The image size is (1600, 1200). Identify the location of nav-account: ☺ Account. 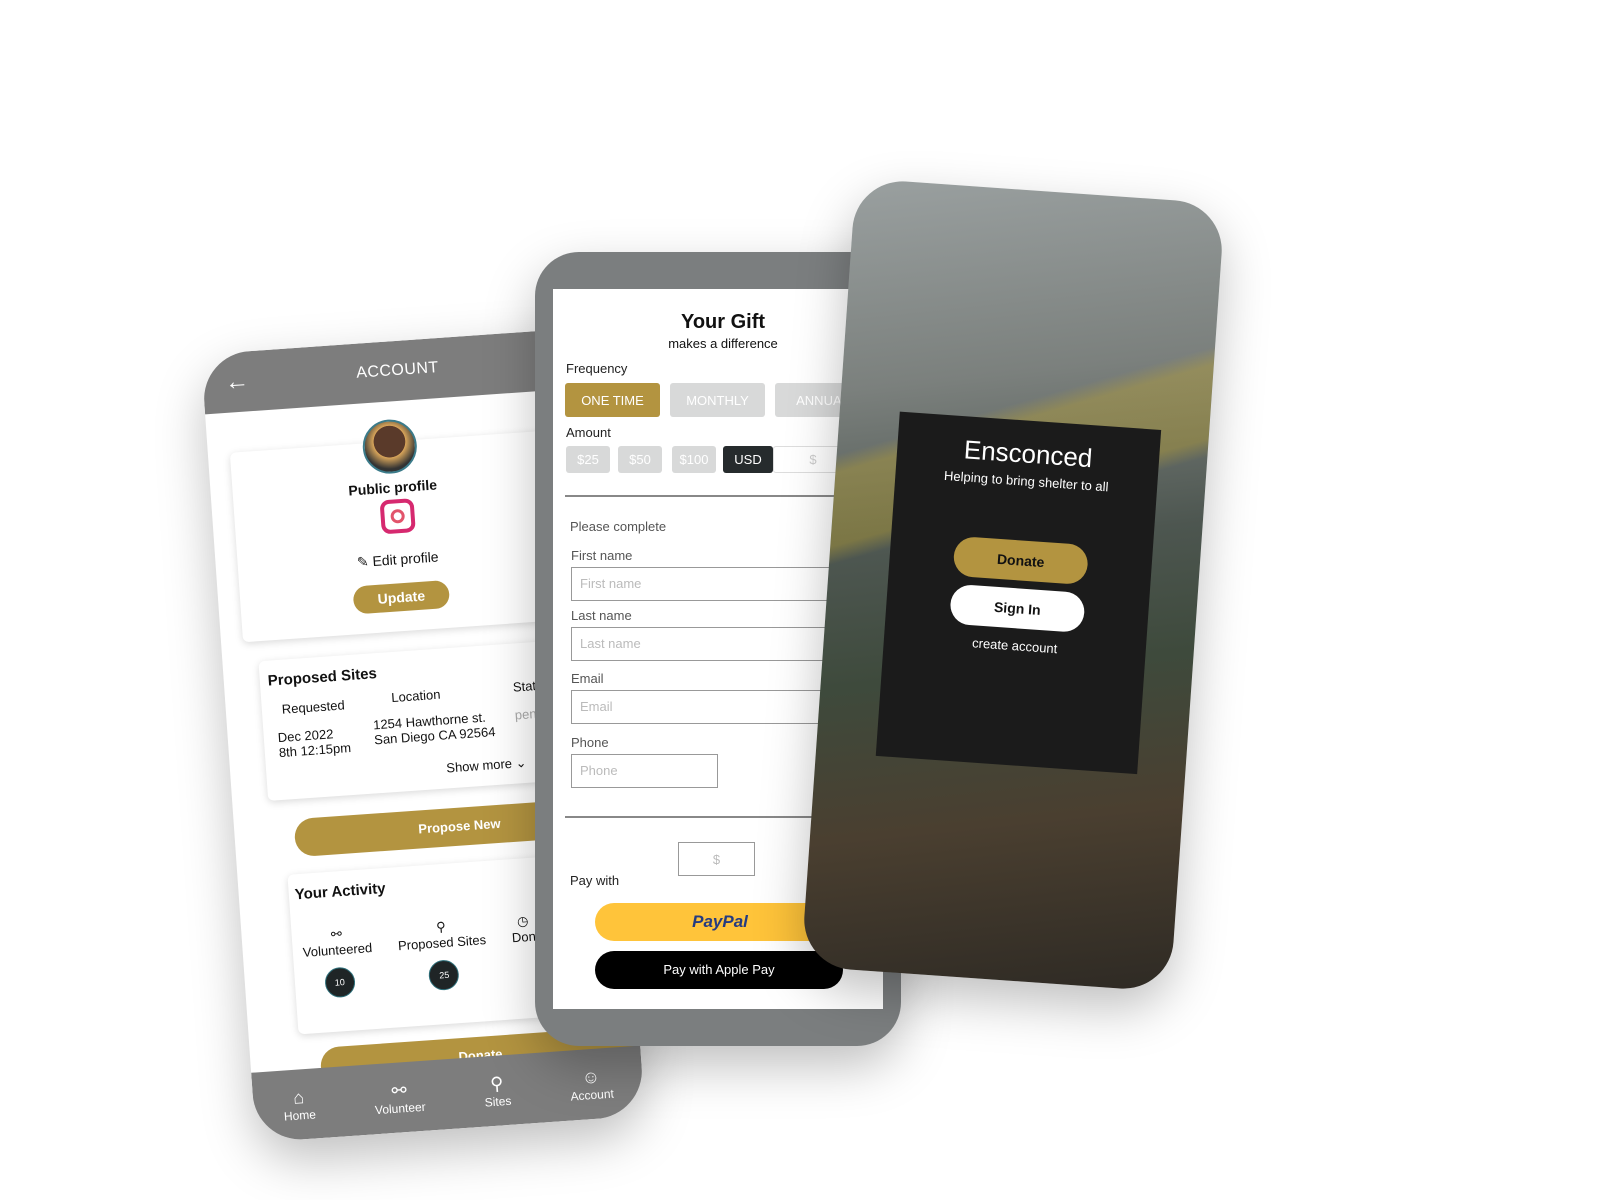
(591, 1084).